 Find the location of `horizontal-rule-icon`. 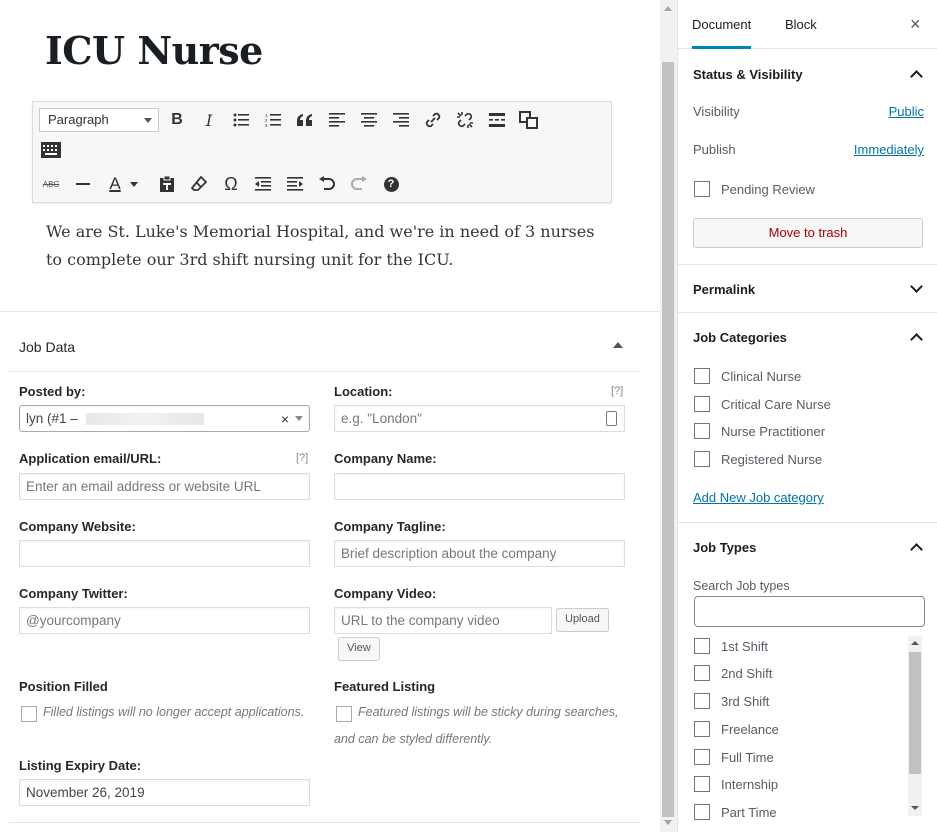

horizontal-rule-icon is located at coordinates (83, 184).